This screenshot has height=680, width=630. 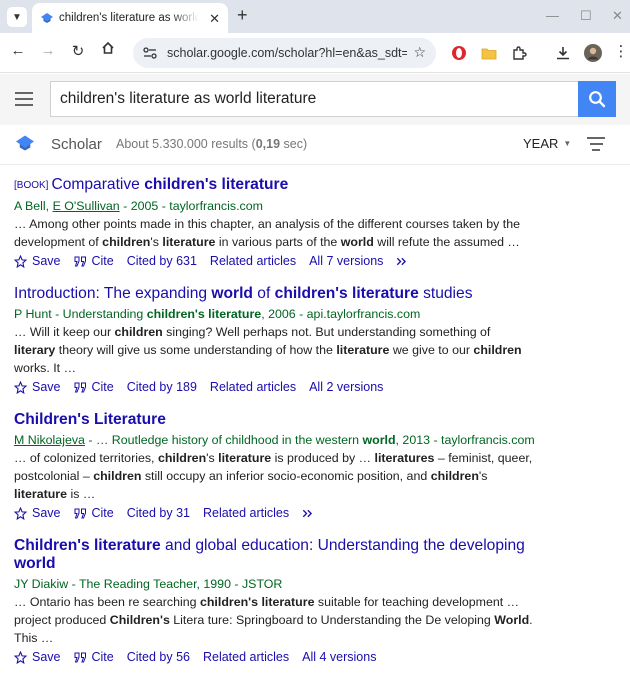 I want to click on minimize-icon: —, so click(x=552, y=15).